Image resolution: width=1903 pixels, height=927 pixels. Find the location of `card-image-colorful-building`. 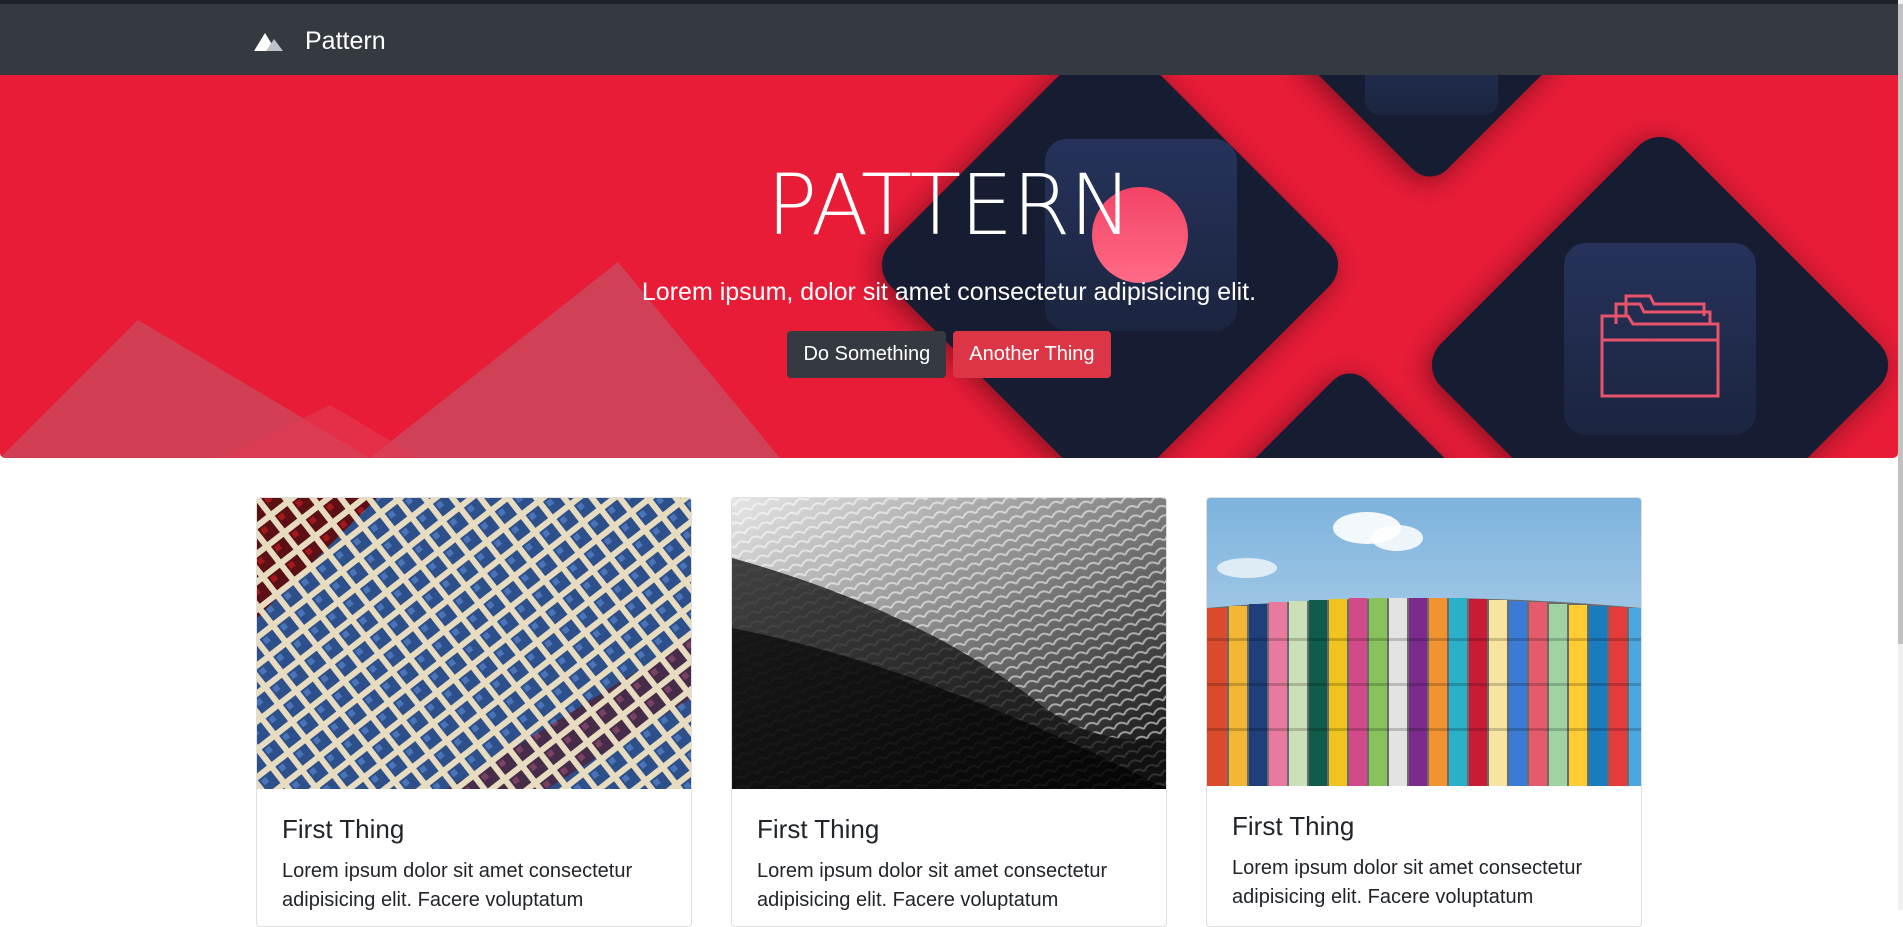

card-image-colorful-building is located at coordinates (1424, 642).